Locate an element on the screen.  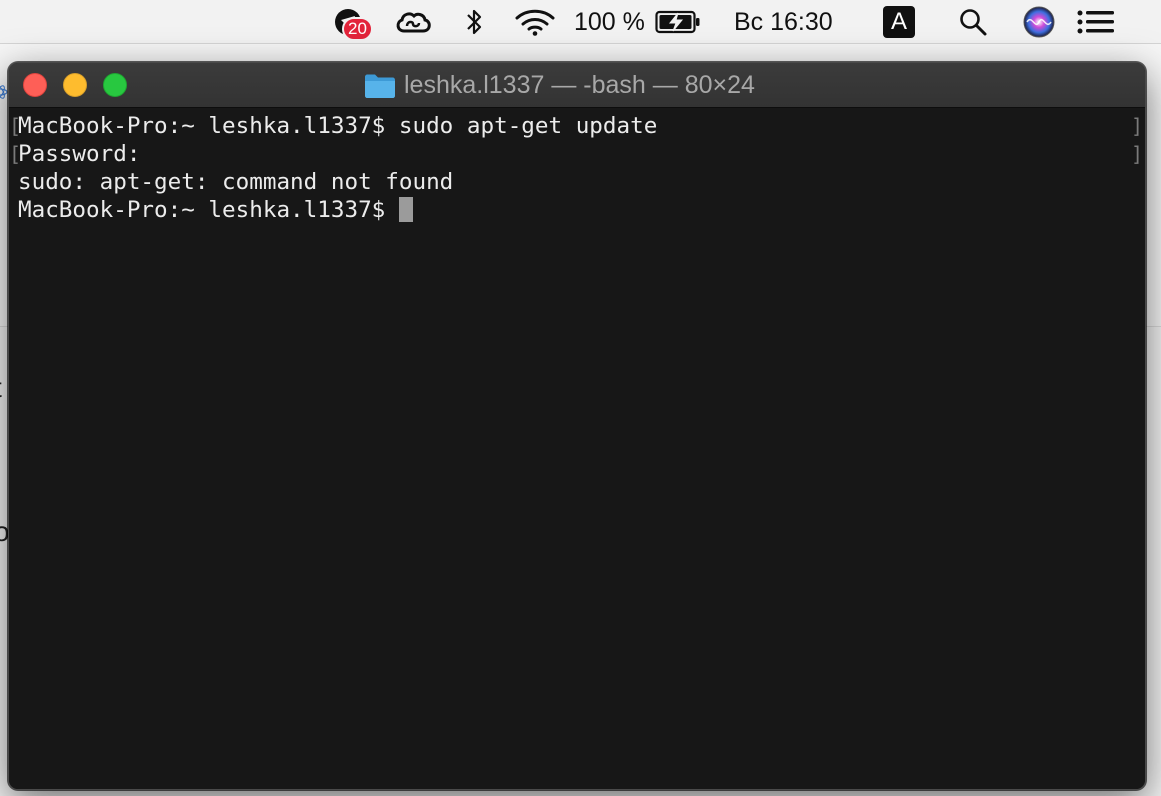
bluetooth-icon is located at coordinates (474, 22).